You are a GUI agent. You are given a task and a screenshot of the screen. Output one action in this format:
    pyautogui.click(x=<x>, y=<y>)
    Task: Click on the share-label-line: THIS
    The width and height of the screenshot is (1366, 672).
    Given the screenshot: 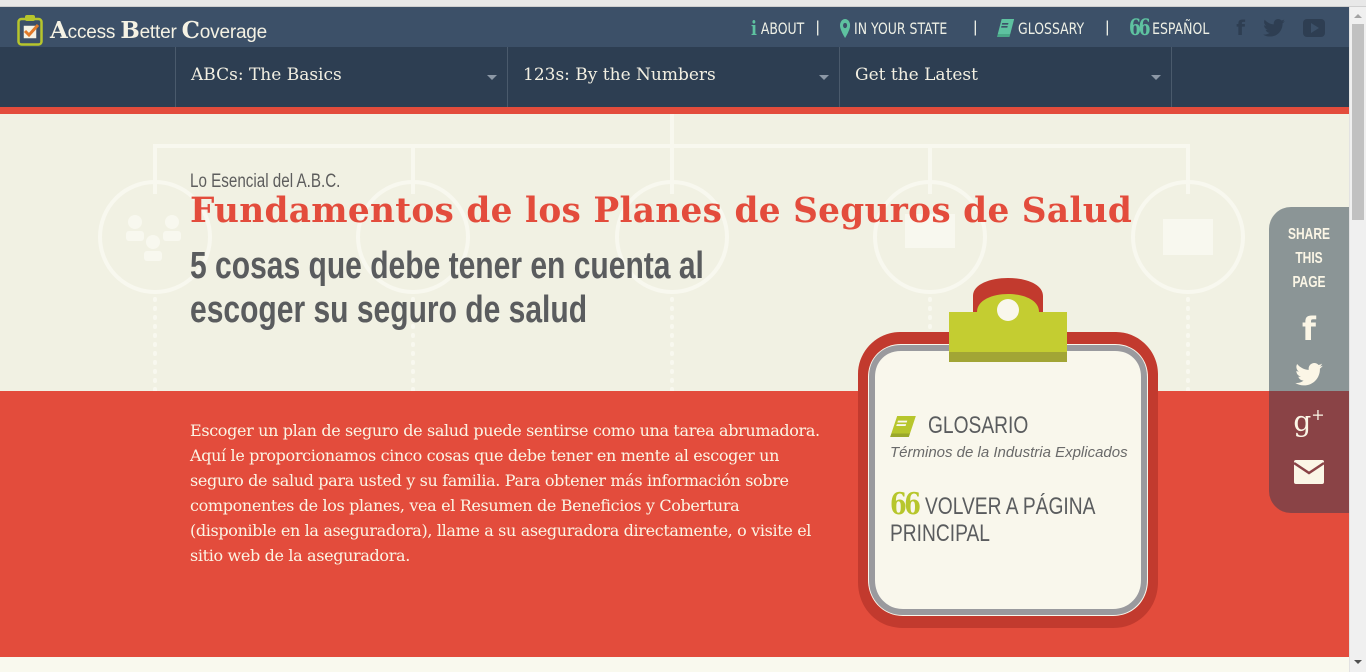 What is the action you would take?
    pyautogui.click(x=1309, y=258)
    